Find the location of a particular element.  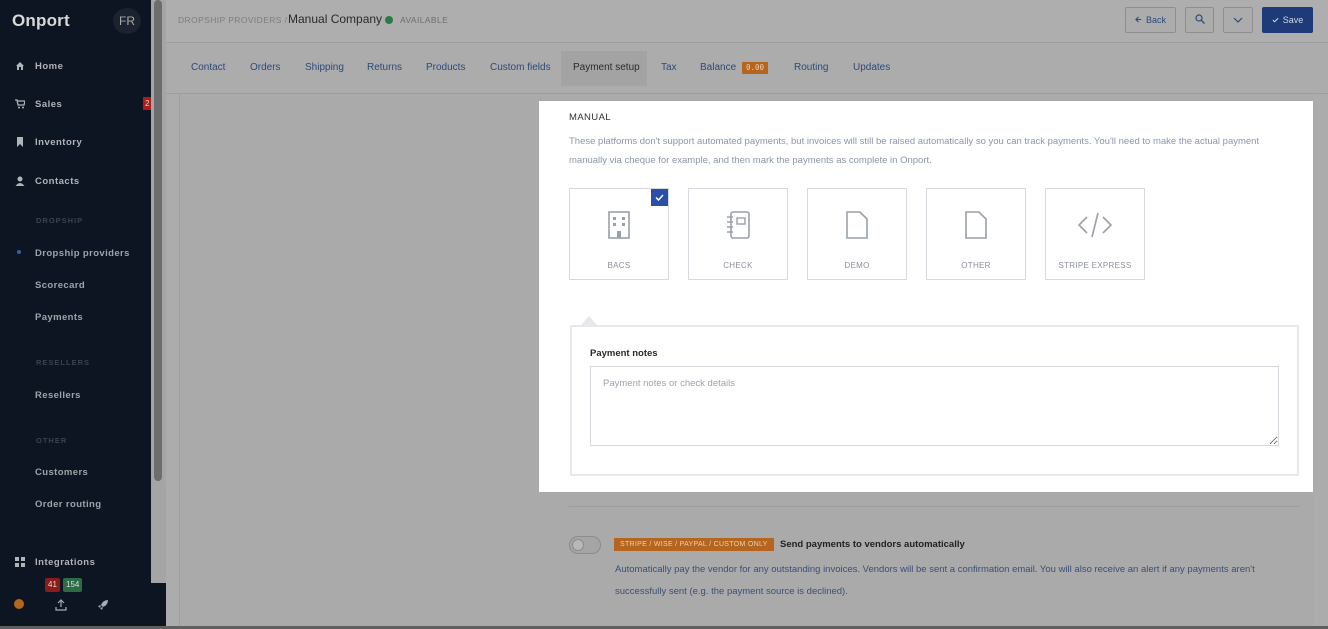

auto-payments-toggle is located at coordinates (585, 545).